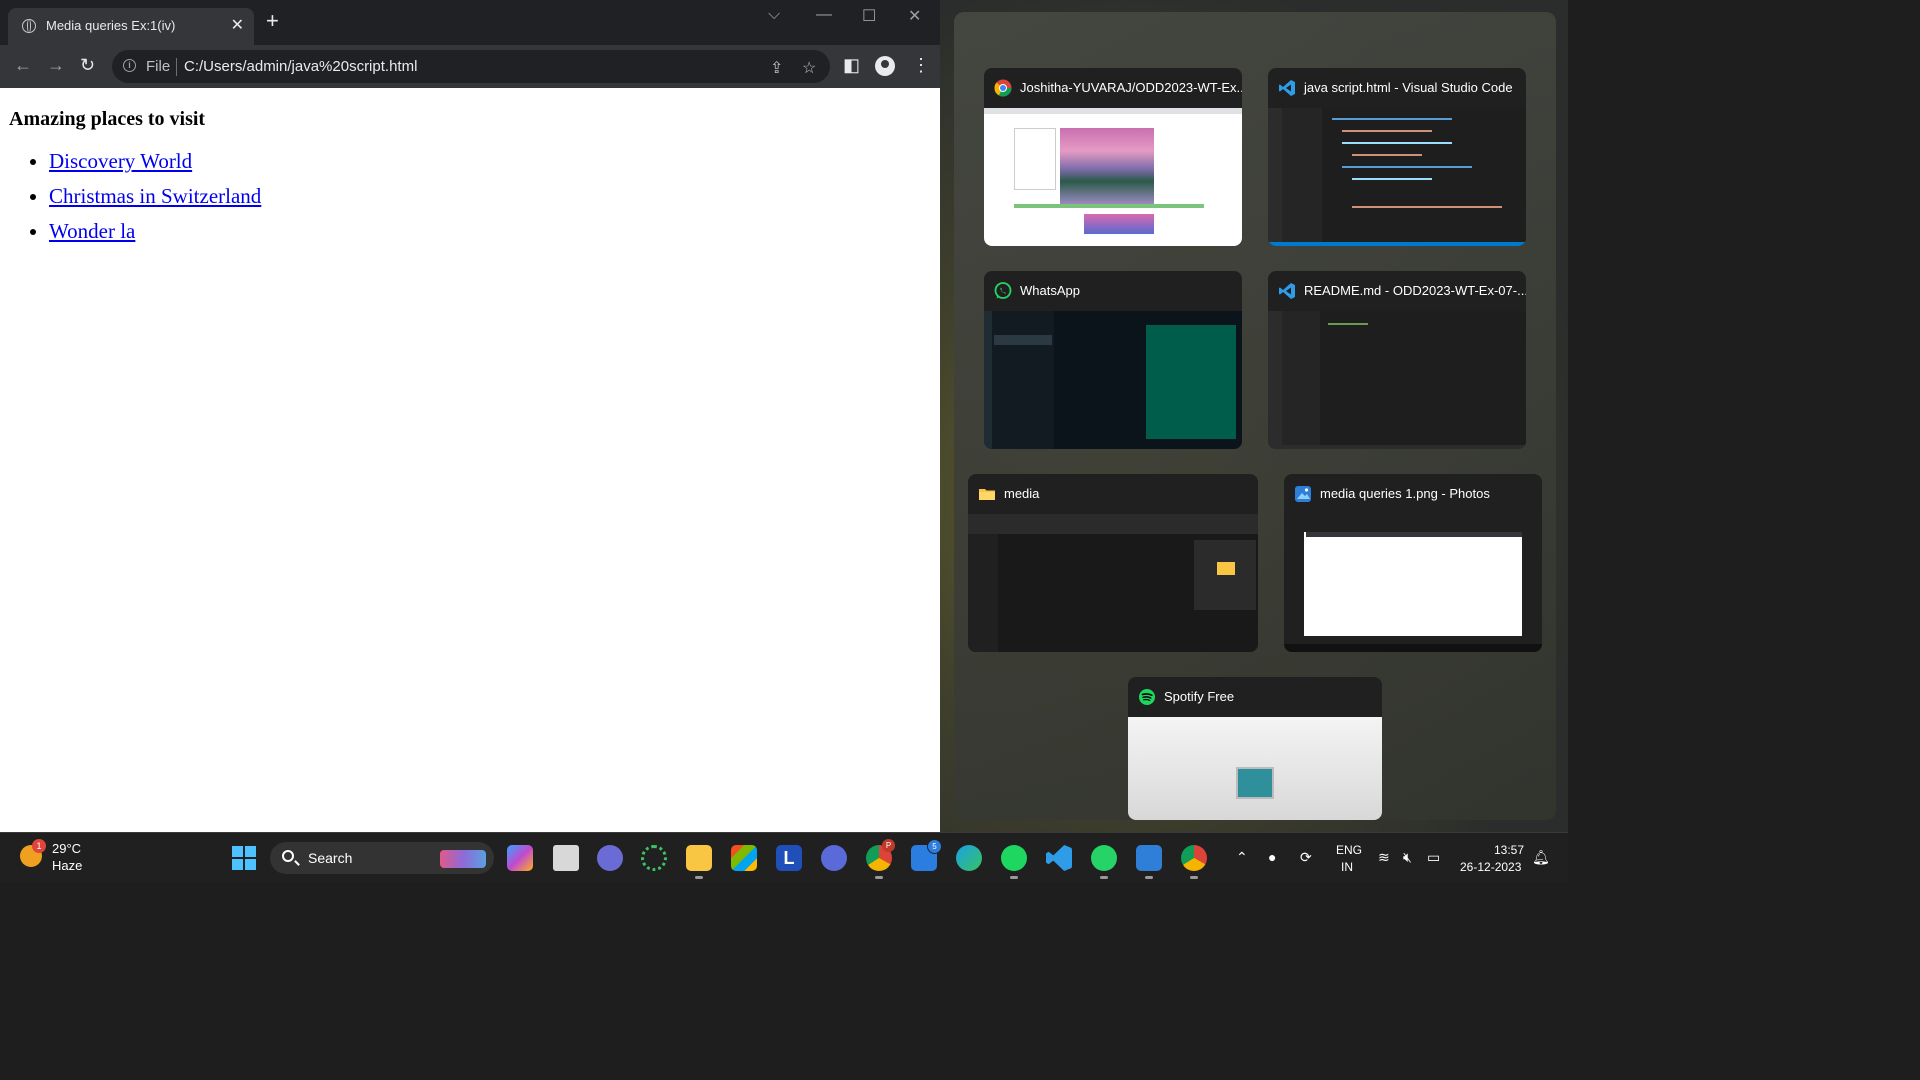  Describe the element at coordinates (824, 15) in the screenshot. I see `minimize-icon: —` at that location.